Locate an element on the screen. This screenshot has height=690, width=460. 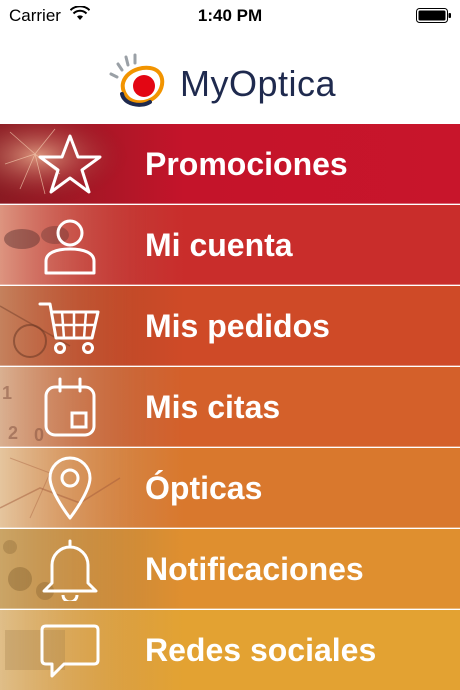
bell-icon is located at coordinates (70, 570).